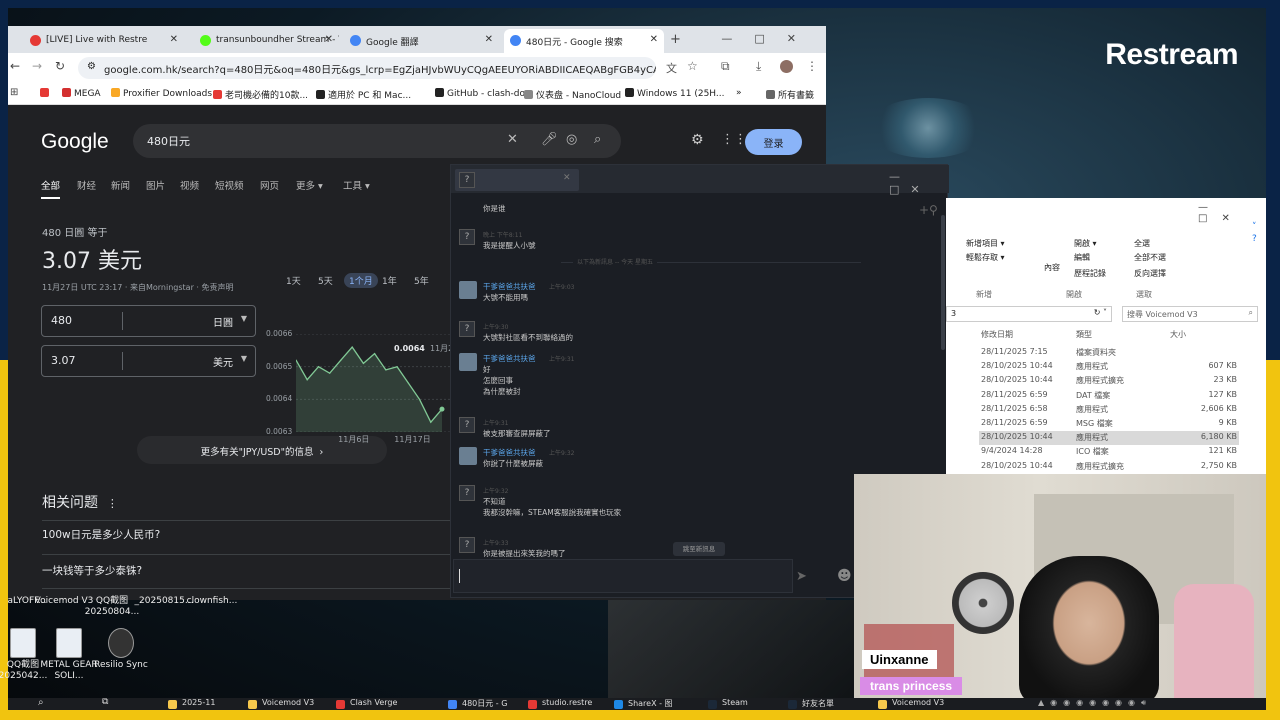  I want to click on add-friend-icon: +⚲, so click(928, 210).